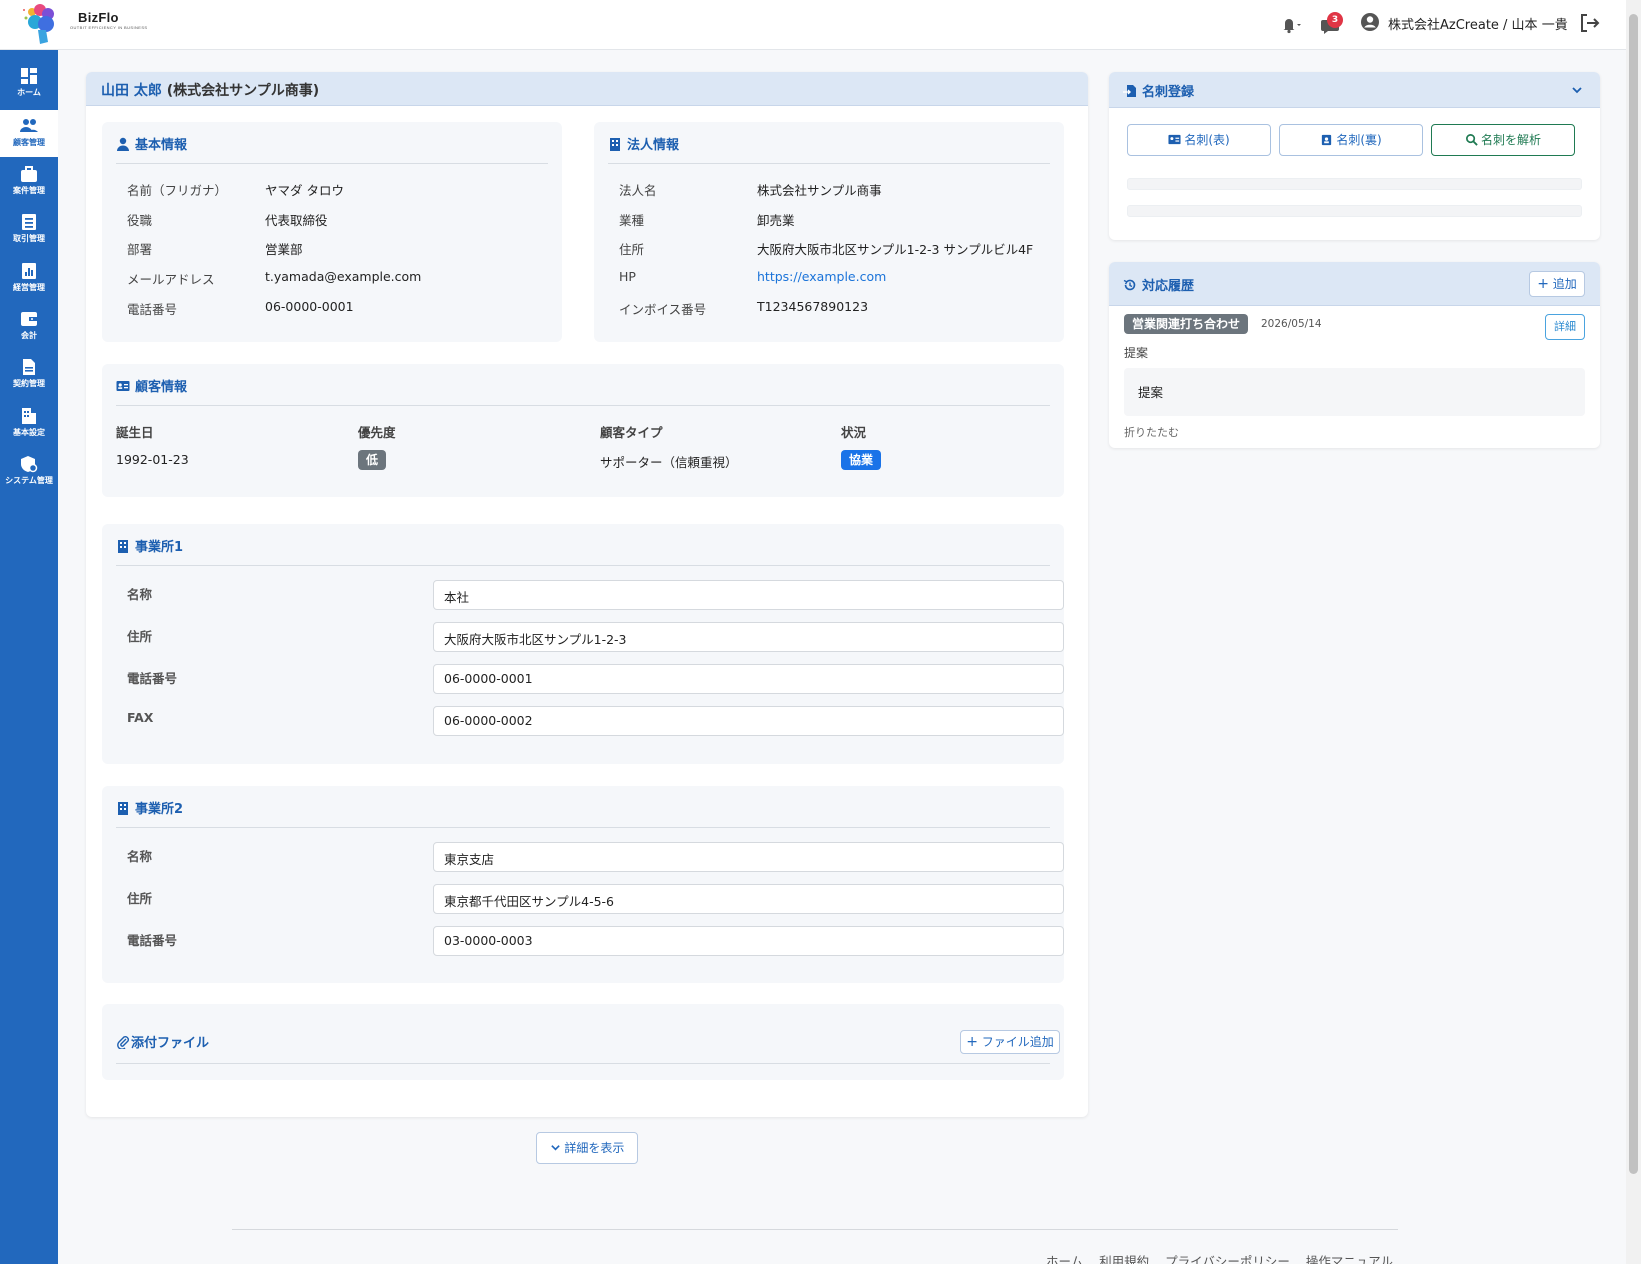 The height and width of the screenshot is (1264, 1641). What do you see at coordinates (29, 271) in the screenshot?
I see `chart-icon` at bounding box center [29, 271].